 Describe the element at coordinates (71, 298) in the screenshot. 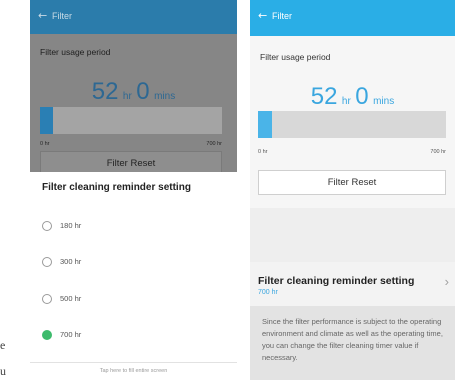

I see `option-label: 500 hr` at that location.